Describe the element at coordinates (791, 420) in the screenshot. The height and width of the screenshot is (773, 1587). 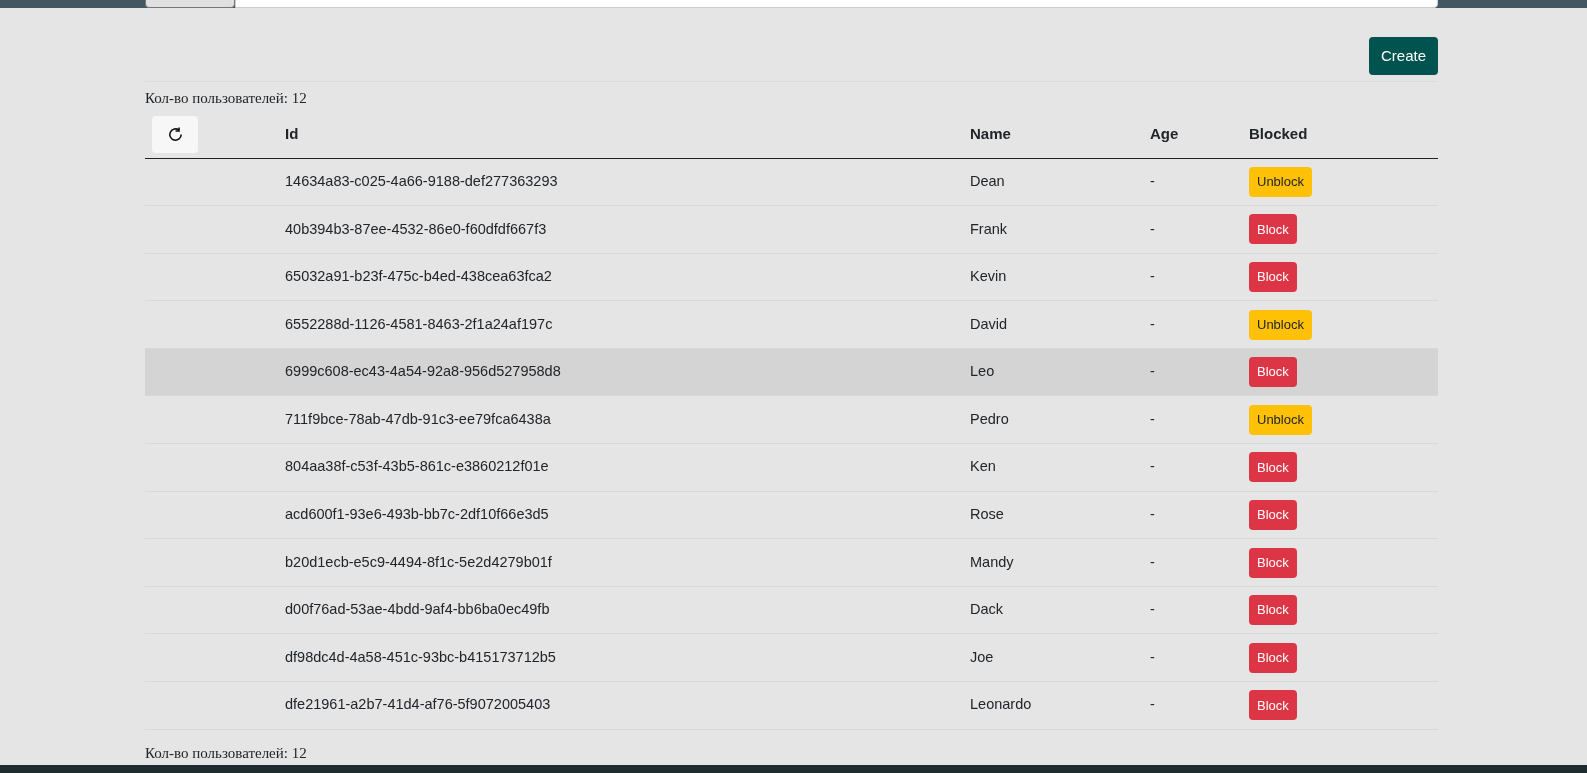
I see `table-row: 711f9bce-78ab-47db-91c3-ee79fca6438a Pedro - Unblock` at that location.